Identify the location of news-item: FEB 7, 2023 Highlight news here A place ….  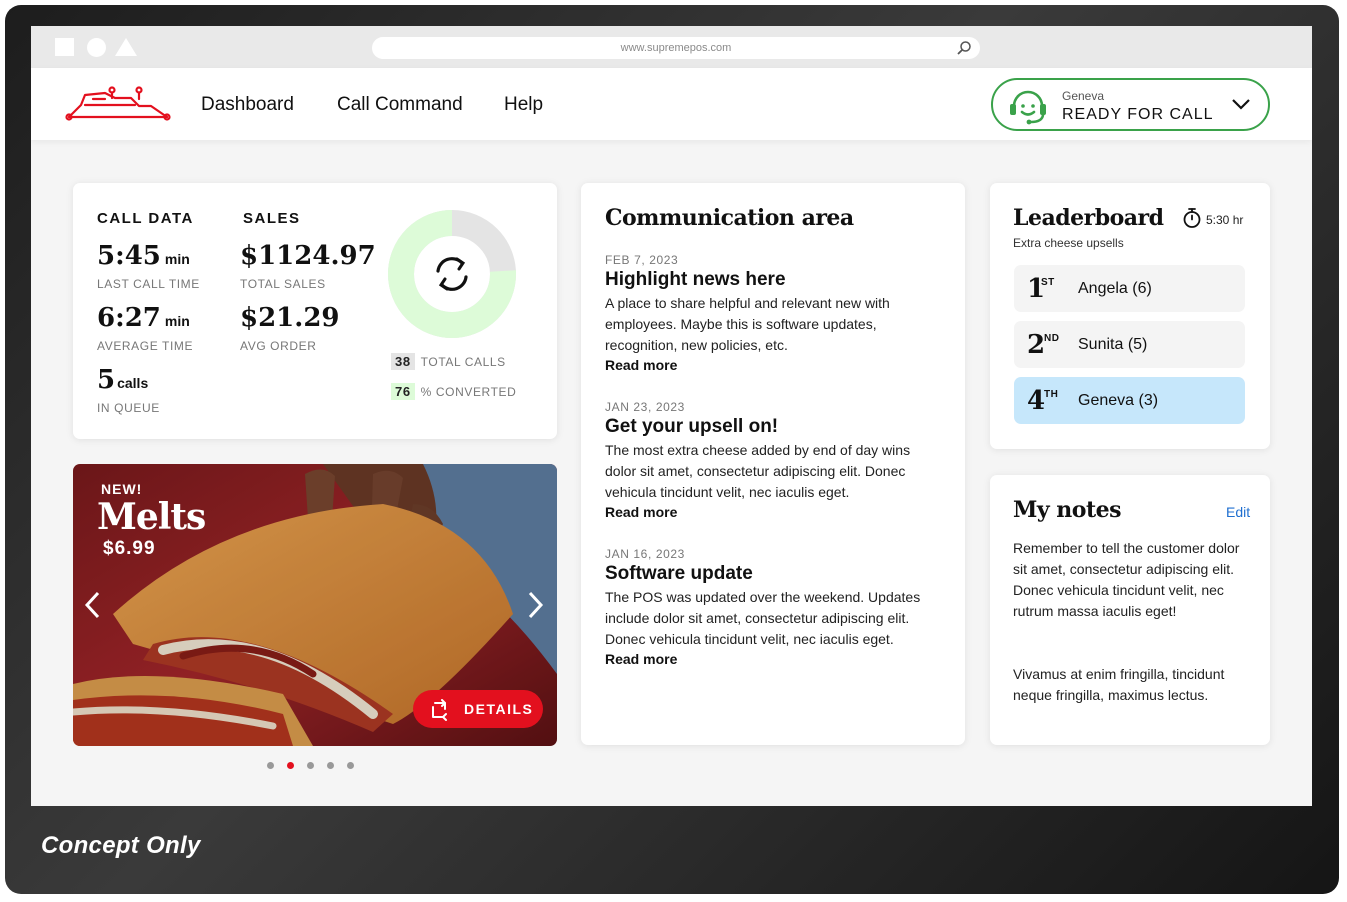
(775, 314).